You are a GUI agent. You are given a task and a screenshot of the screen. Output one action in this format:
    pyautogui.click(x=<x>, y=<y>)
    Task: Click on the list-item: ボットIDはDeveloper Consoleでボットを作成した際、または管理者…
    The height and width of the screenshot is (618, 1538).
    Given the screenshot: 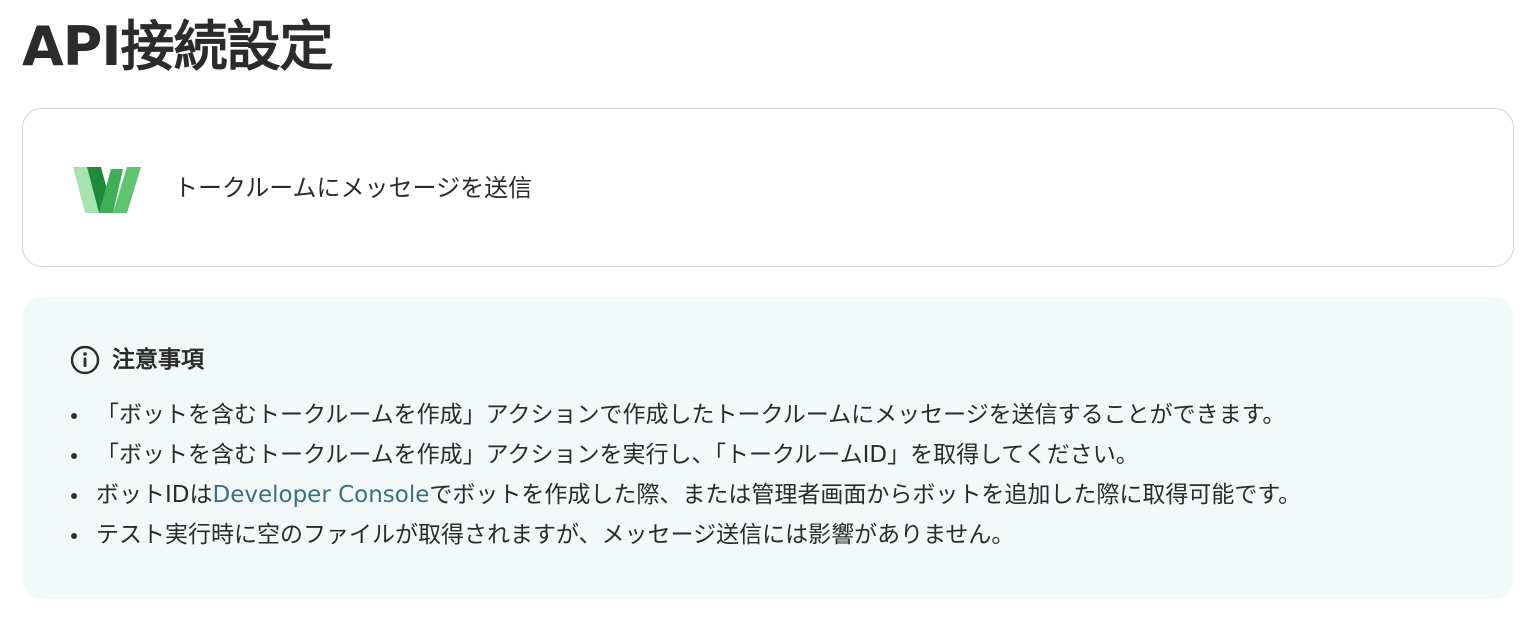 What is the action you would take?
    pyautogui.click(x=685, y=495)
    